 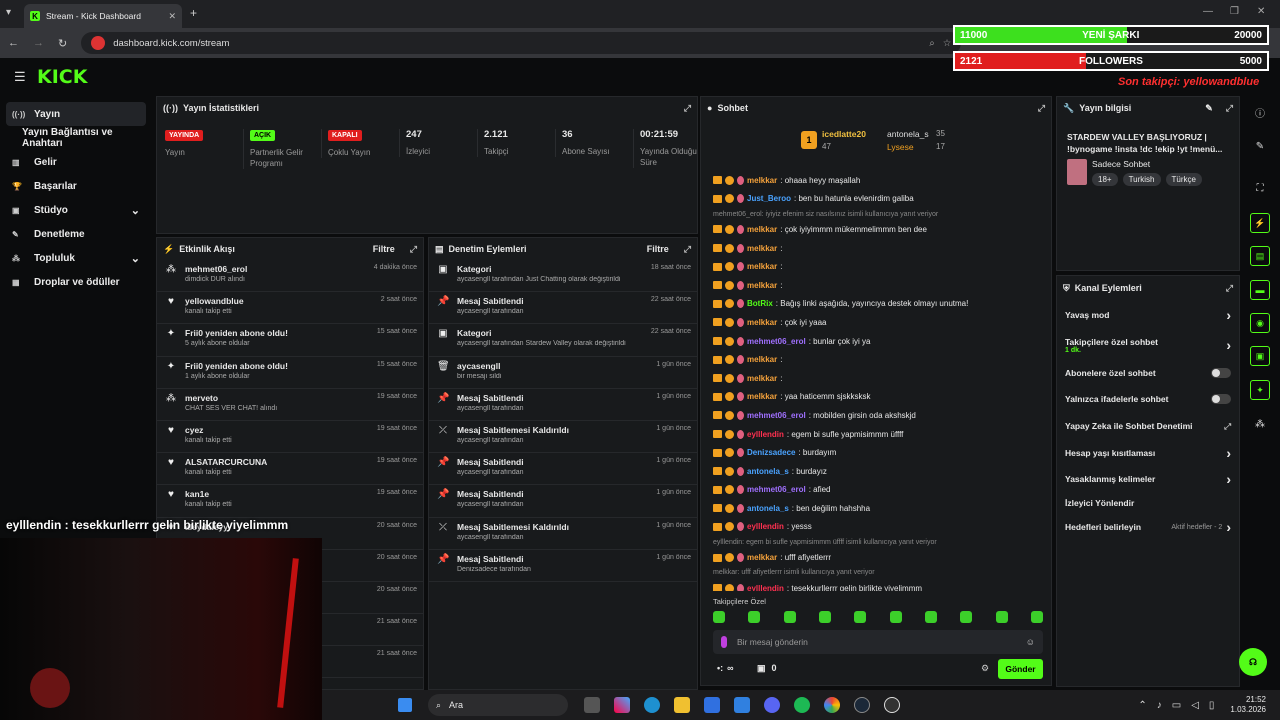 I want to click on battery-icon: ▯, so click(x=1212, y=705).